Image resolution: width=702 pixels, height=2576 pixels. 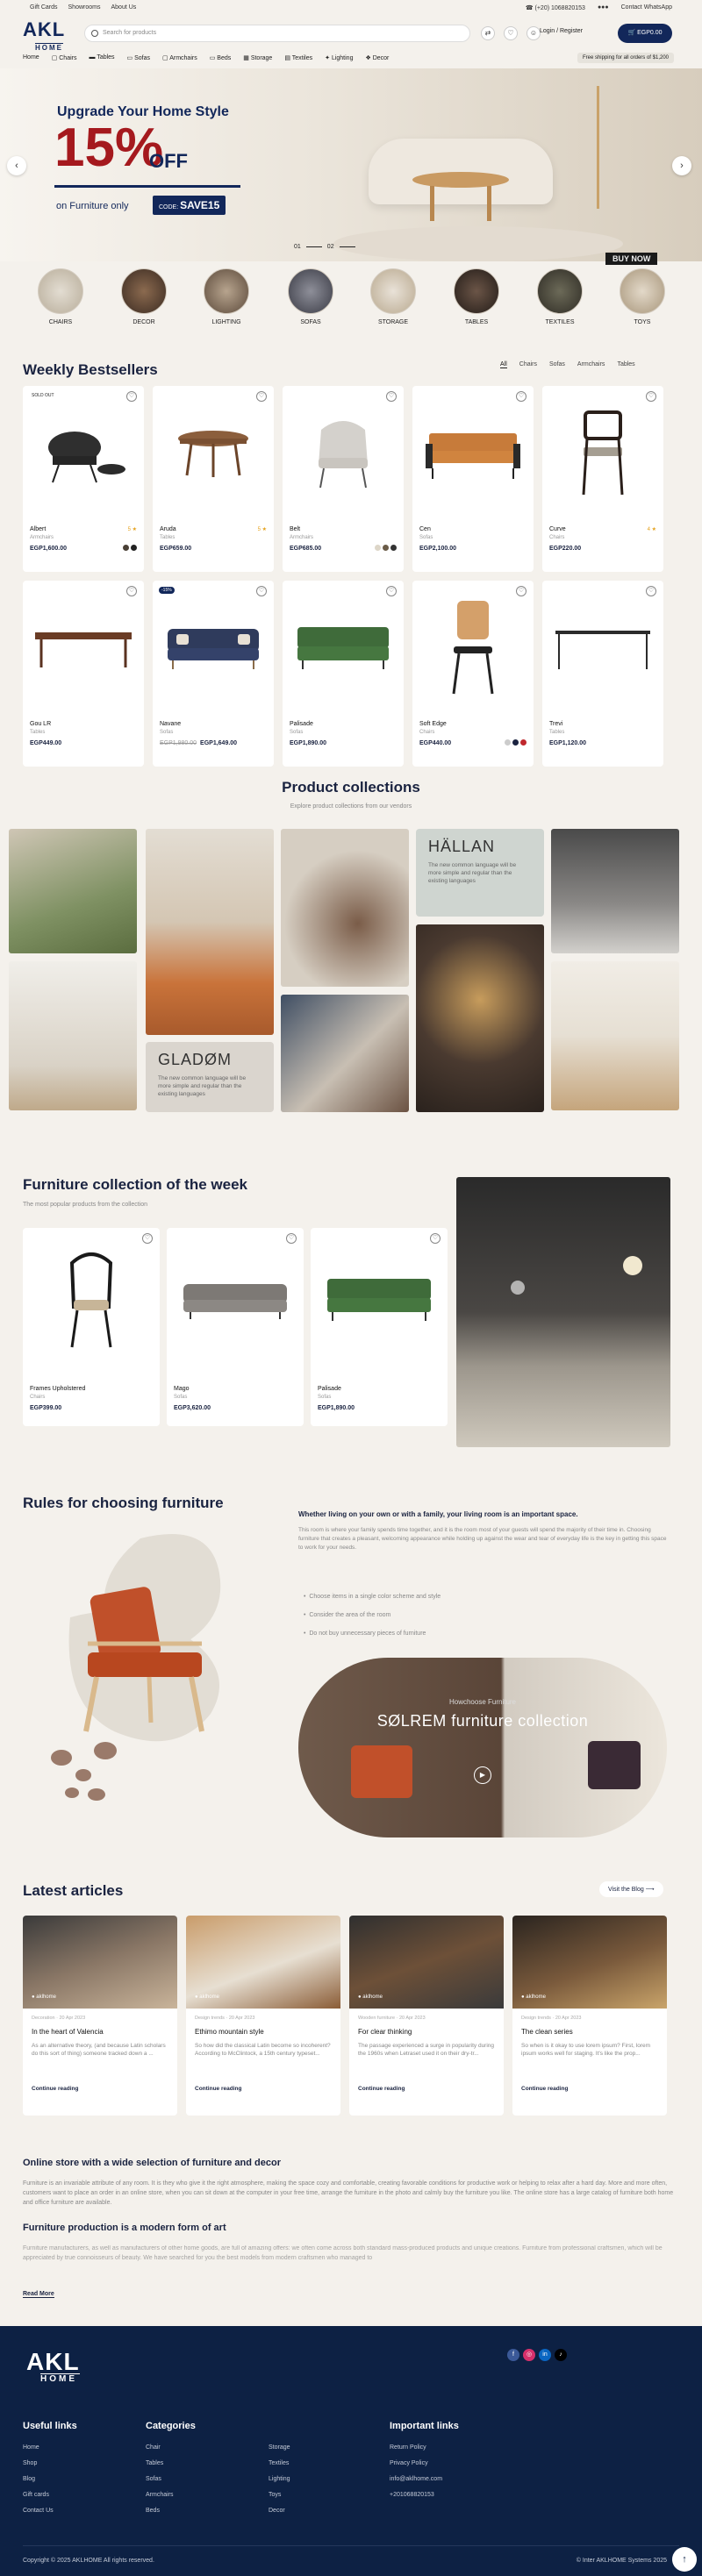 I want to click on category-tables: TABLES, so click(x=476, y=297).